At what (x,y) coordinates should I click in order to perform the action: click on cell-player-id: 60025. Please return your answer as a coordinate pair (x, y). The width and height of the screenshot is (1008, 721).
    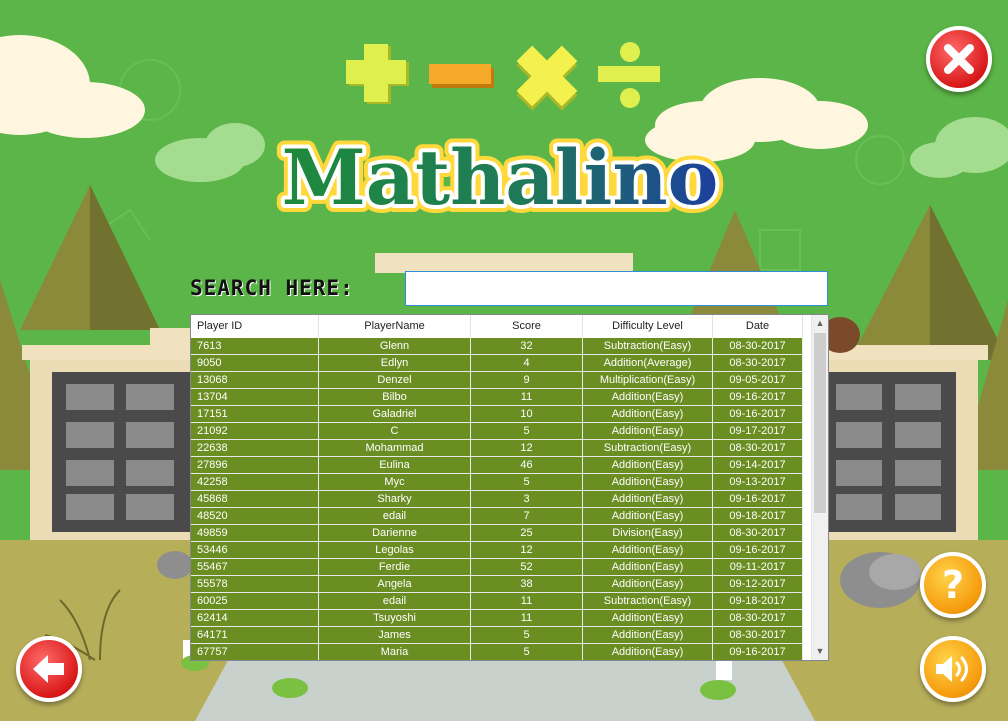
    Looking at the image, I should click on (255, 601).